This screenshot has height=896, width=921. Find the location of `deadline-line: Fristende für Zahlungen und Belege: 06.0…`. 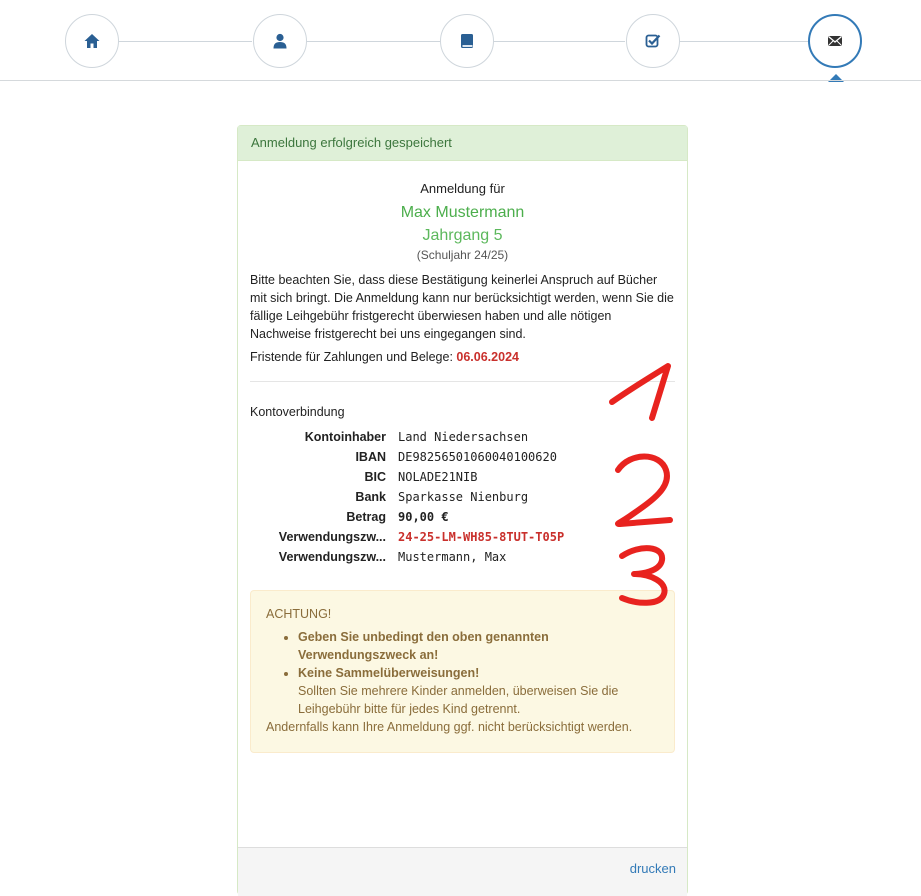

deadline-line: Fristende für Zahlungen und Belege: 06.0… is located at coordinates (462, 357).